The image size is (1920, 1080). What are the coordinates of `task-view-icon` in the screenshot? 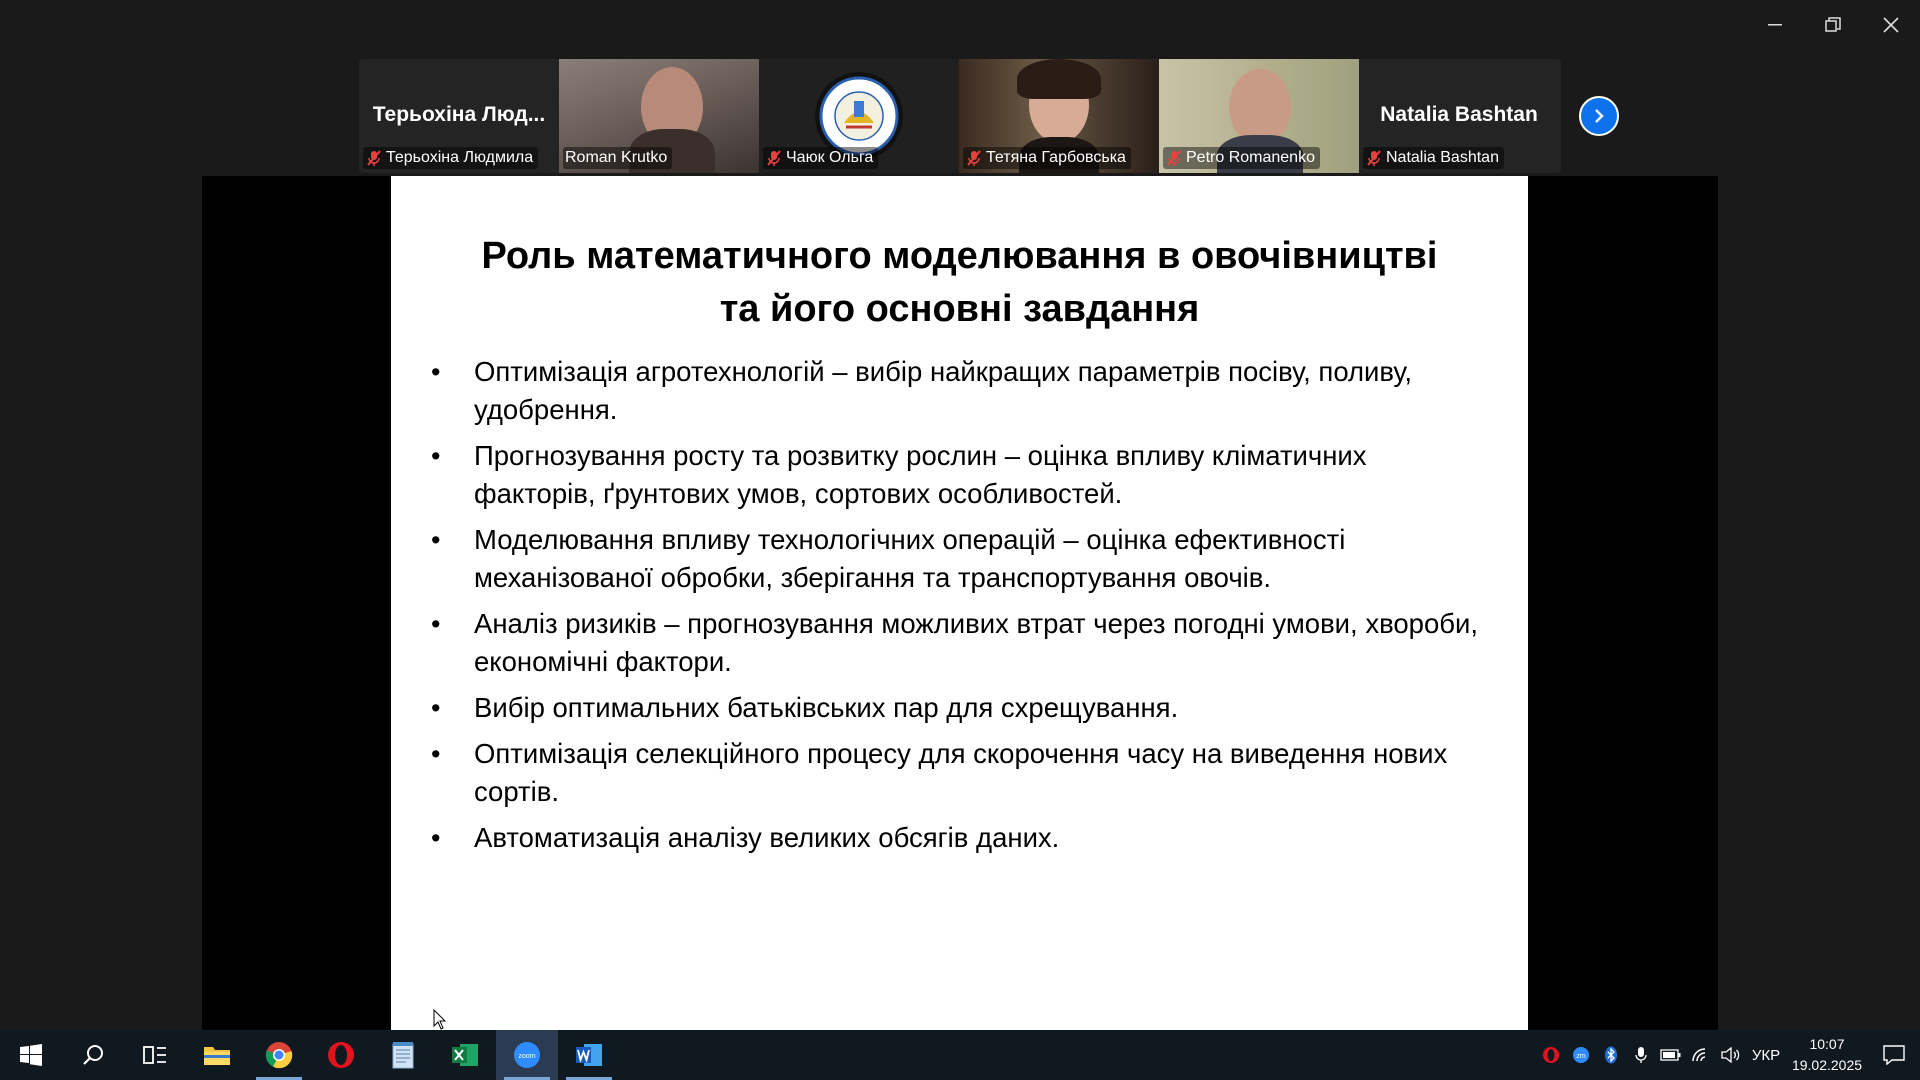 It's located at (154, 1055).